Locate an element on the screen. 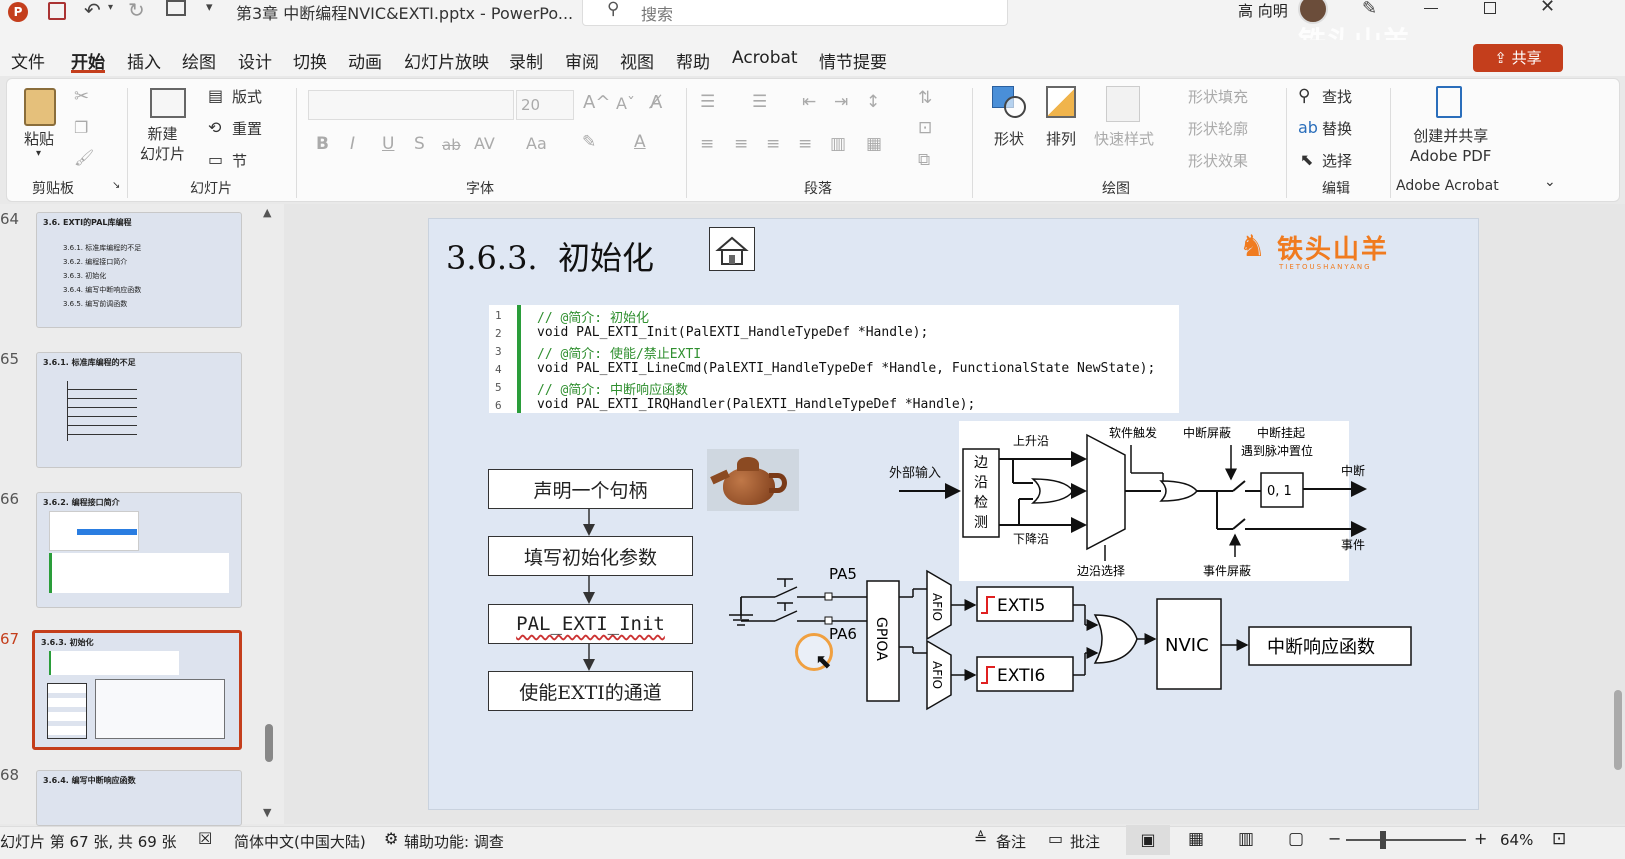  zoom-slider-thumb is located at coordinates (1383, 840).